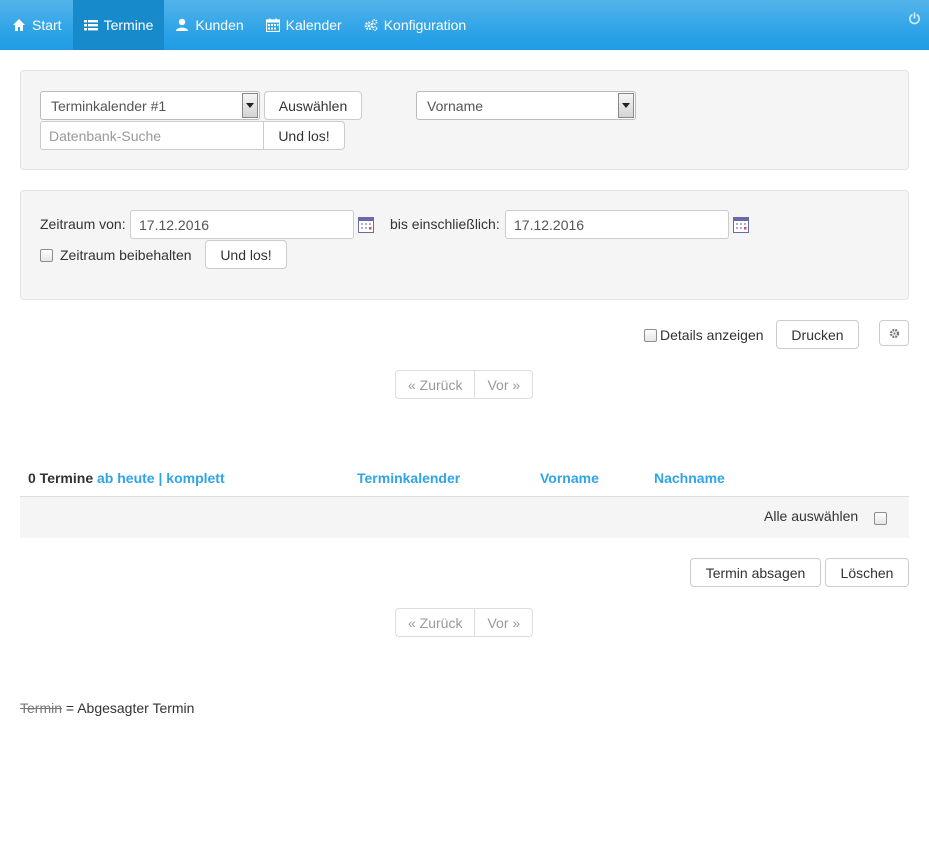 The height and width of the screenshot is (860, 929). I want to click on legend-struck-example: Termin, so click(41, 708).